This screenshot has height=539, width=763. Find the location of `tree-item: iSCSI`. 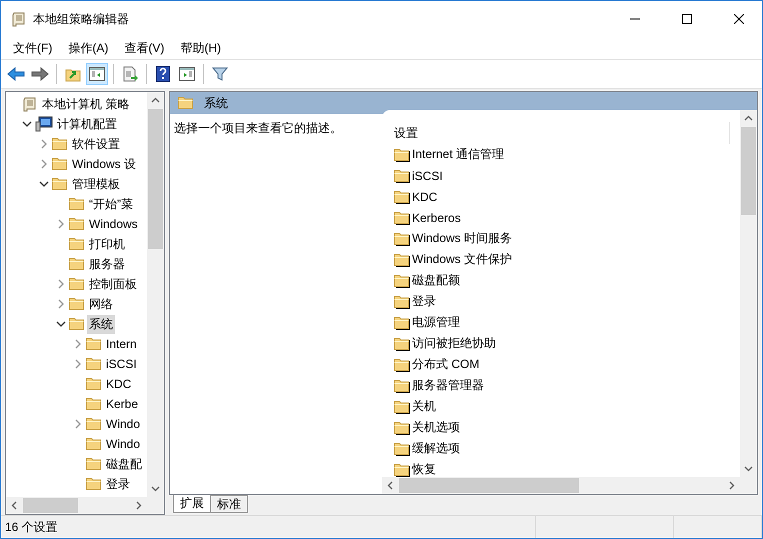

tree-item: iSCSI is located at coordinates (121, 364).